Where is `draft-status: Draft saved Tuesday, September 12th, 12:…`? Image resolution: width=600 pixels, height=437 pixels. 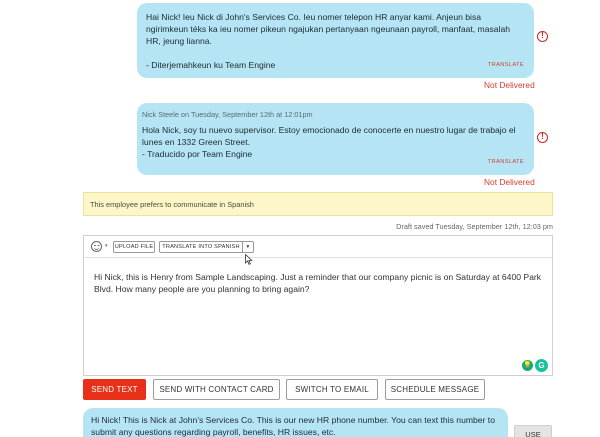 draft-status: Draft saved Tuesday, September 12th, 12:… is located at coordinates (474, 226).